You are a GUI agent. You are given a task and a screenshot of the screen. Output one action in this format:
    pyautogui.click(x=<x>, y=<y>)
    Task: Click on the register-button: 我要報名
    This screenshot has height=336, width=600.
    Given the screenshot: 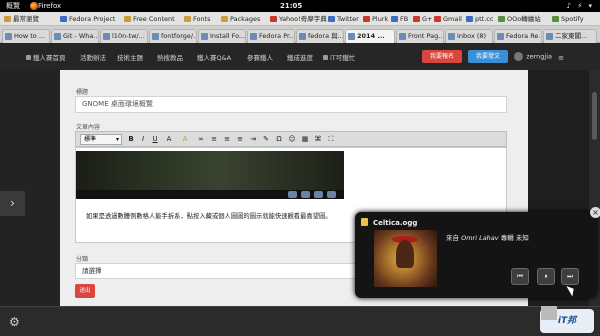 What is the action you would take?
    pyautogui.click(x=442, y=56)
    